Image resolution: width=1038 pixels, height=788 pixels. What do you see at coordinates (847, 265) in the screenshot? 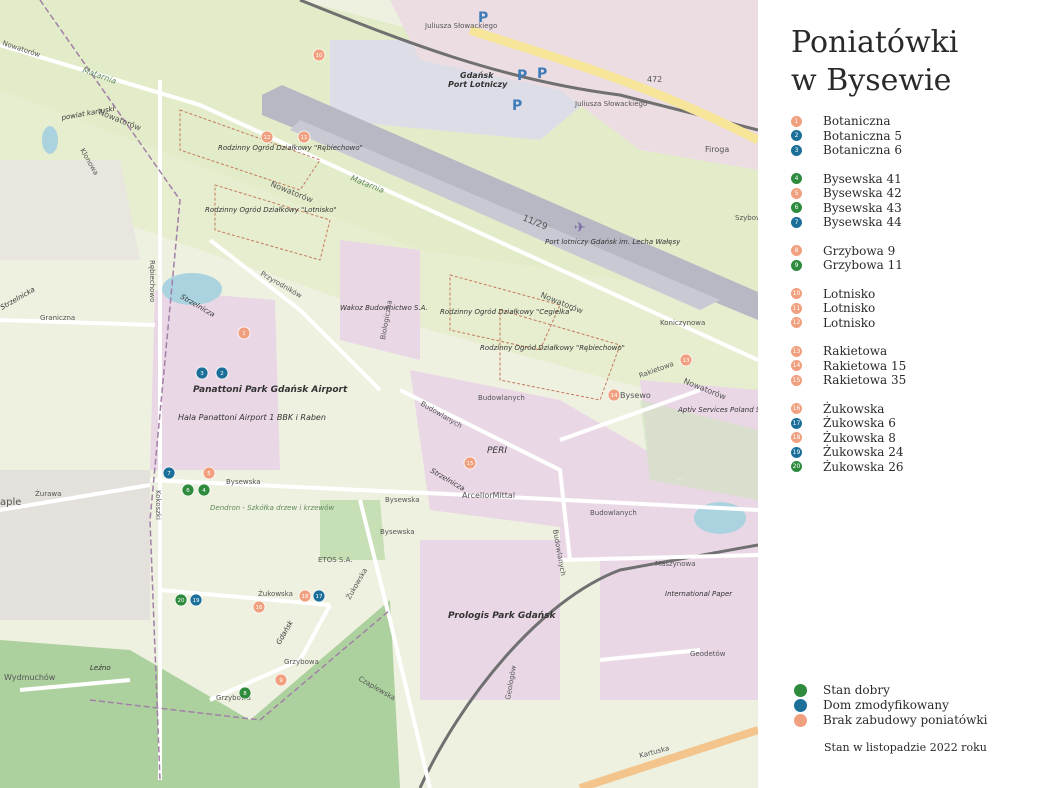
I see `legend-item: 9 Grzybowa 11` at bounding box center [847, 265].